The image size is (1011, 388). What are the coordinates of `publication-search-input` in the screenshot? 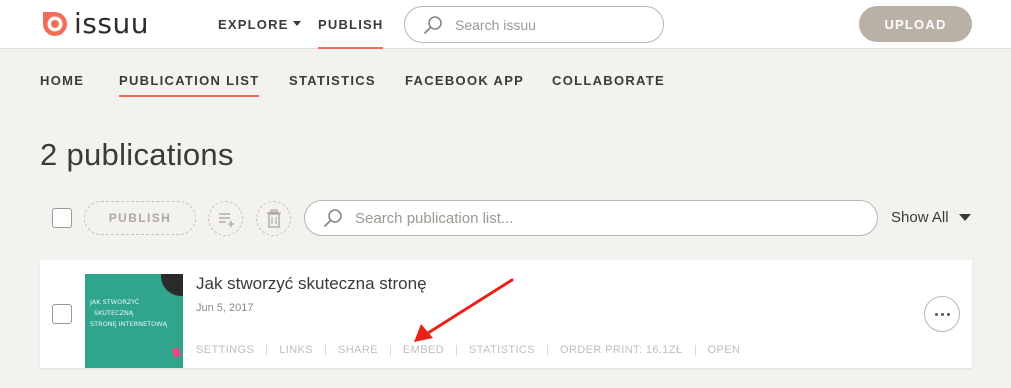 It's located at (605, 218).